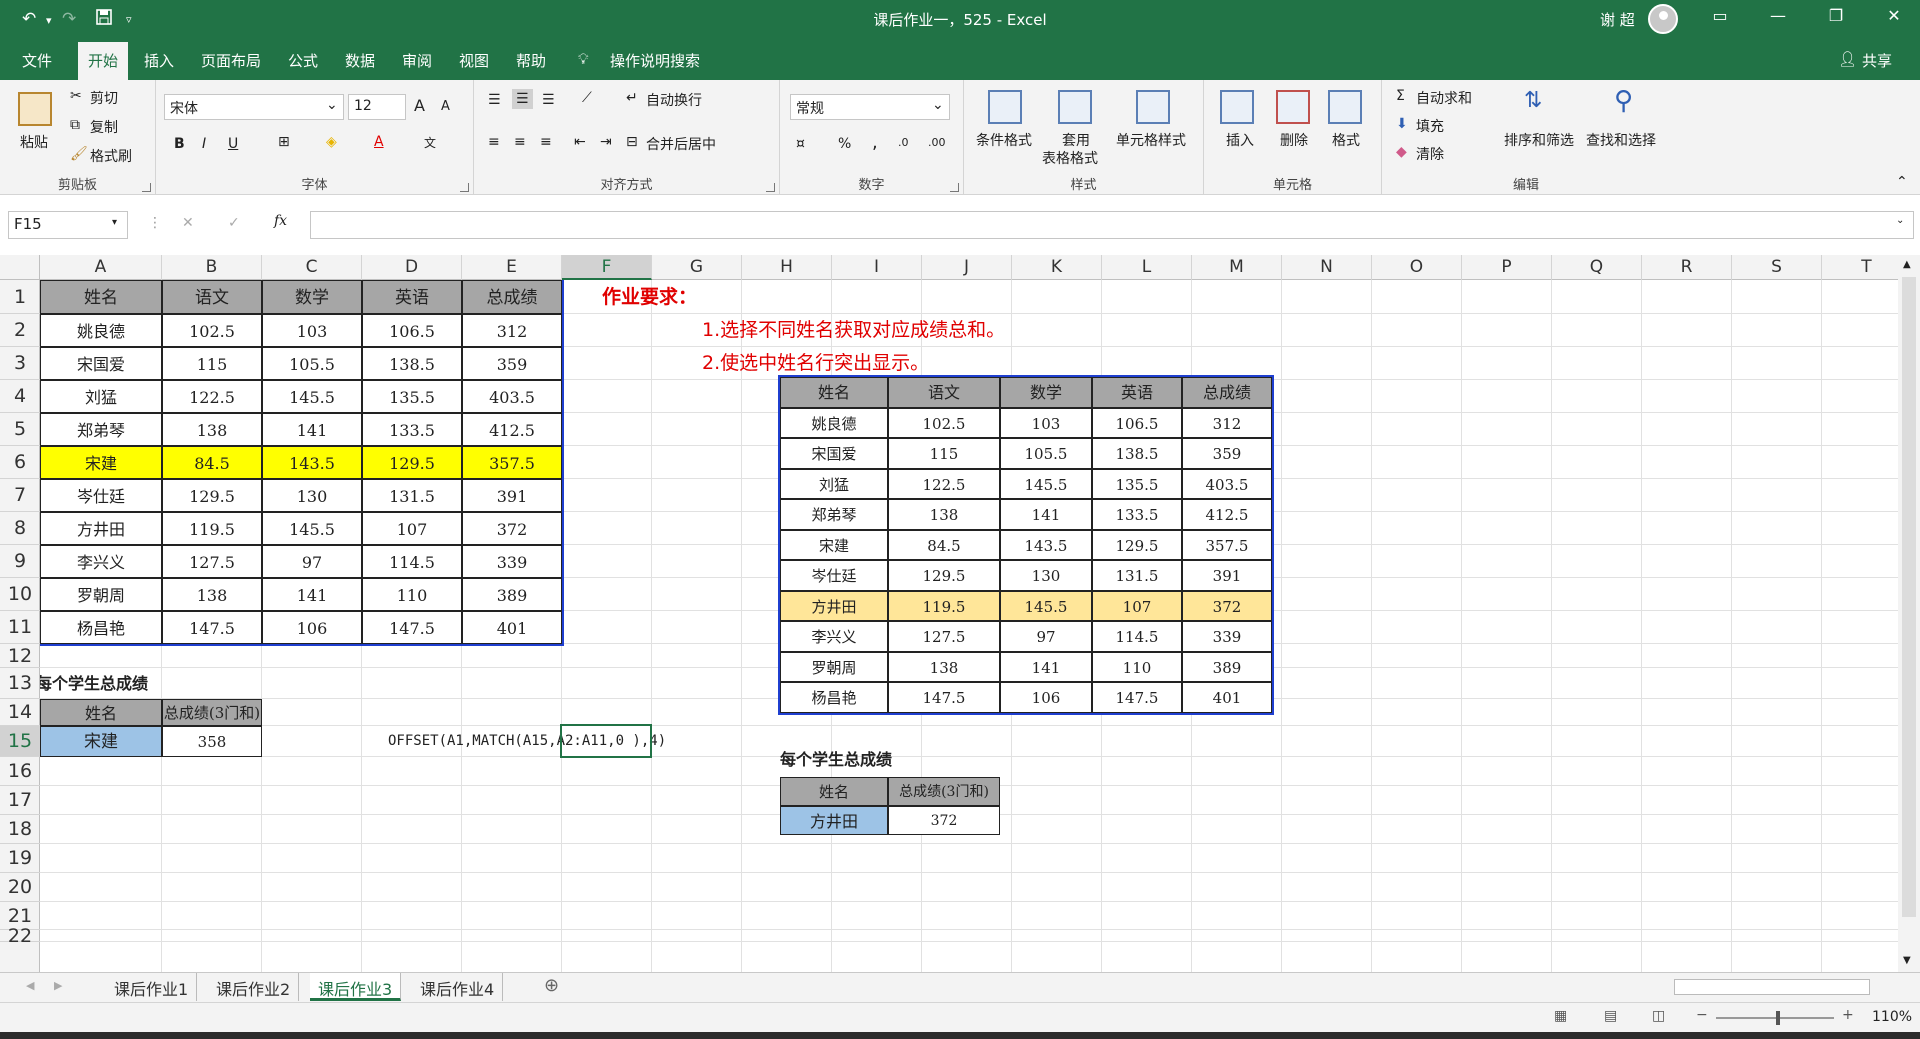 This screenshot has height=1039, width=1920. I want to click on font-size-select: 12, so click(377, 107).